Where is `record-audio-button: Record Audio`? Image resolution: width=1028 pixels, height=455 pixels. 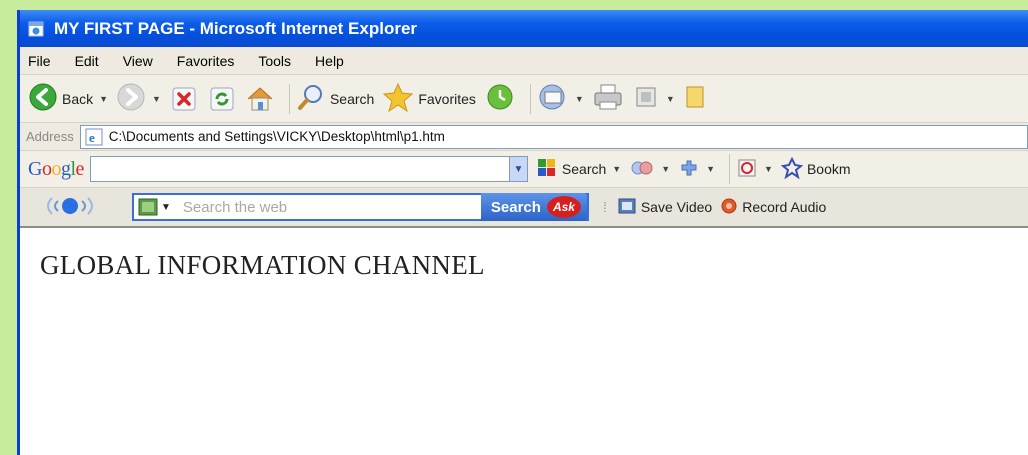
record-audio-button: Record Audio is located at coordinates (773, 207).